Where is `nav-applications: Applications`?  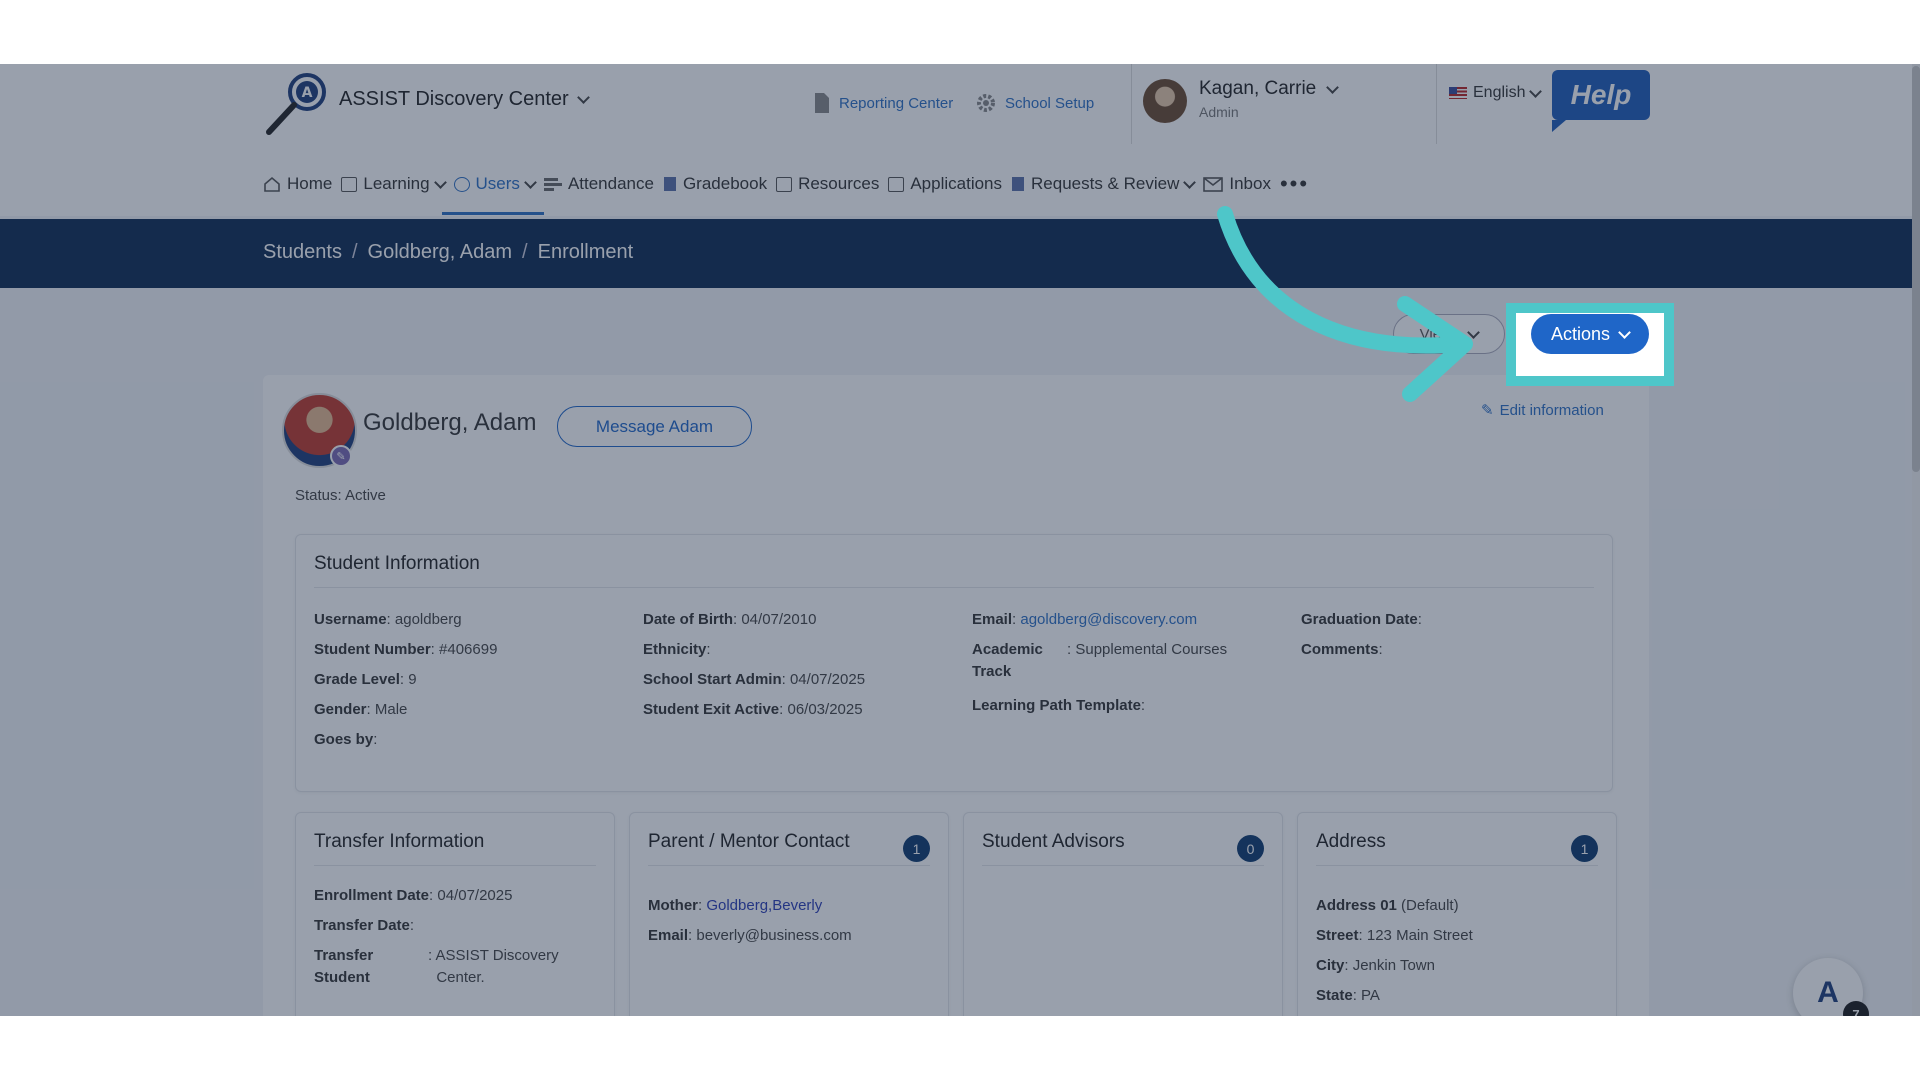
nav-applications: Applications is located at coordinates (949, 184).